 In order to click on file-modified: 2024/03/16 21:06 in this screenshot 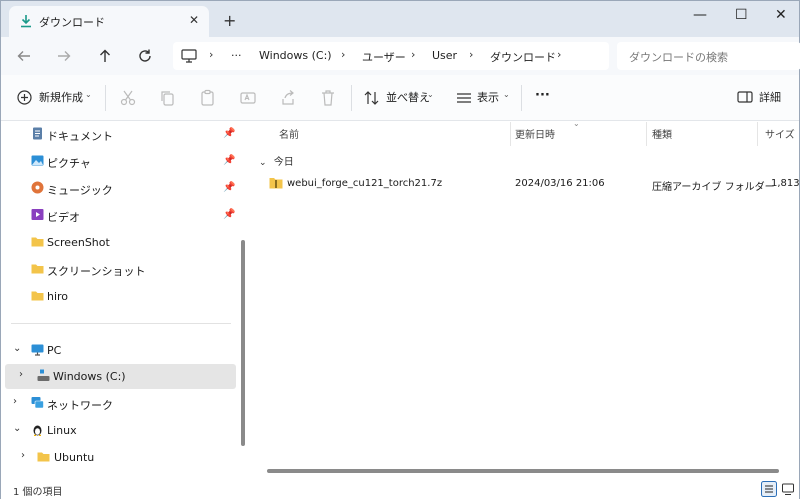, I will do `click(560, 183)`.